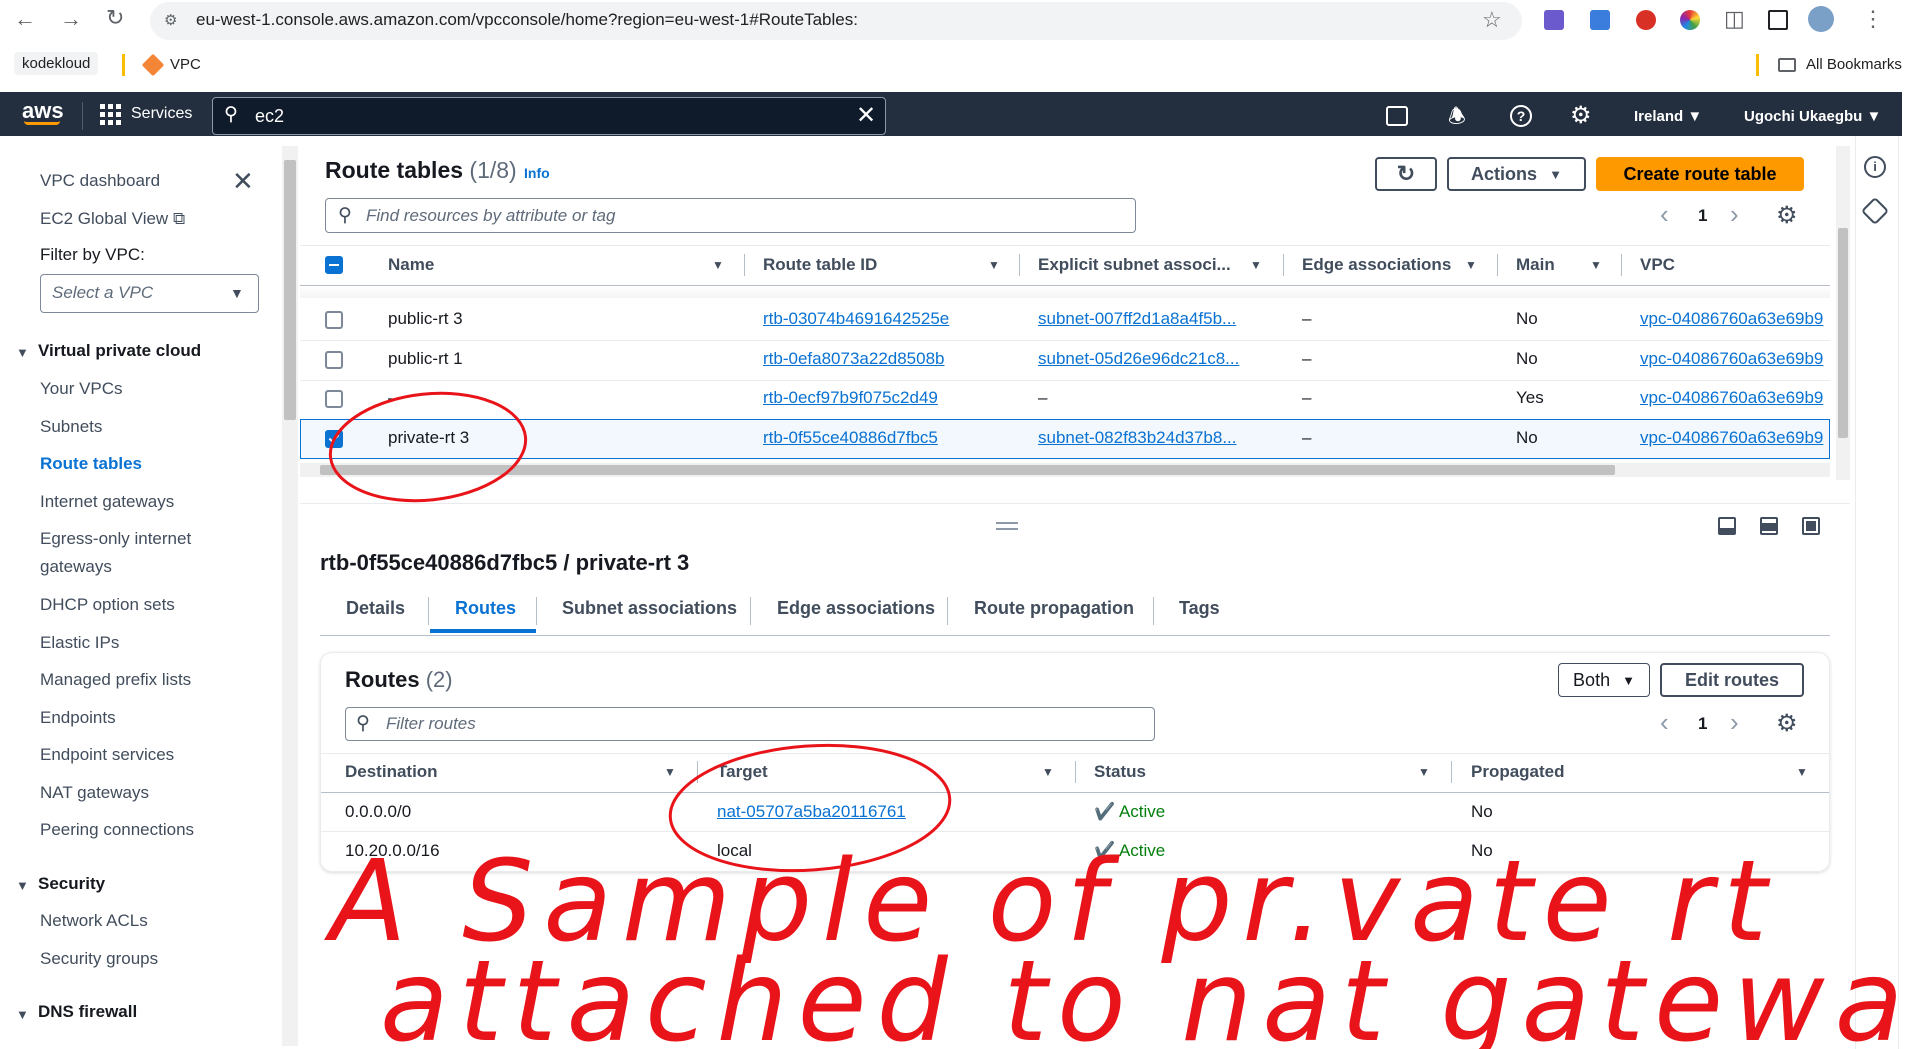  I want to click on global-search-input, so click(549, 116).